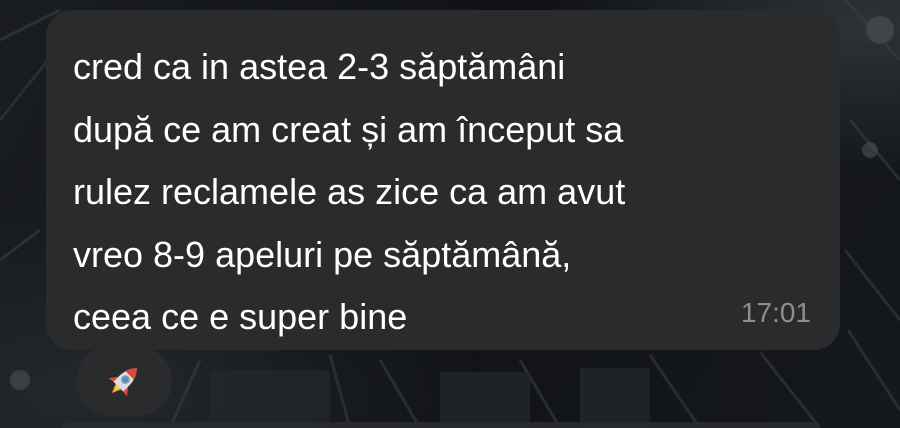 The height and width of the screenshot is (428, 900). I want to click on reaction-badge, so click(124, 381).